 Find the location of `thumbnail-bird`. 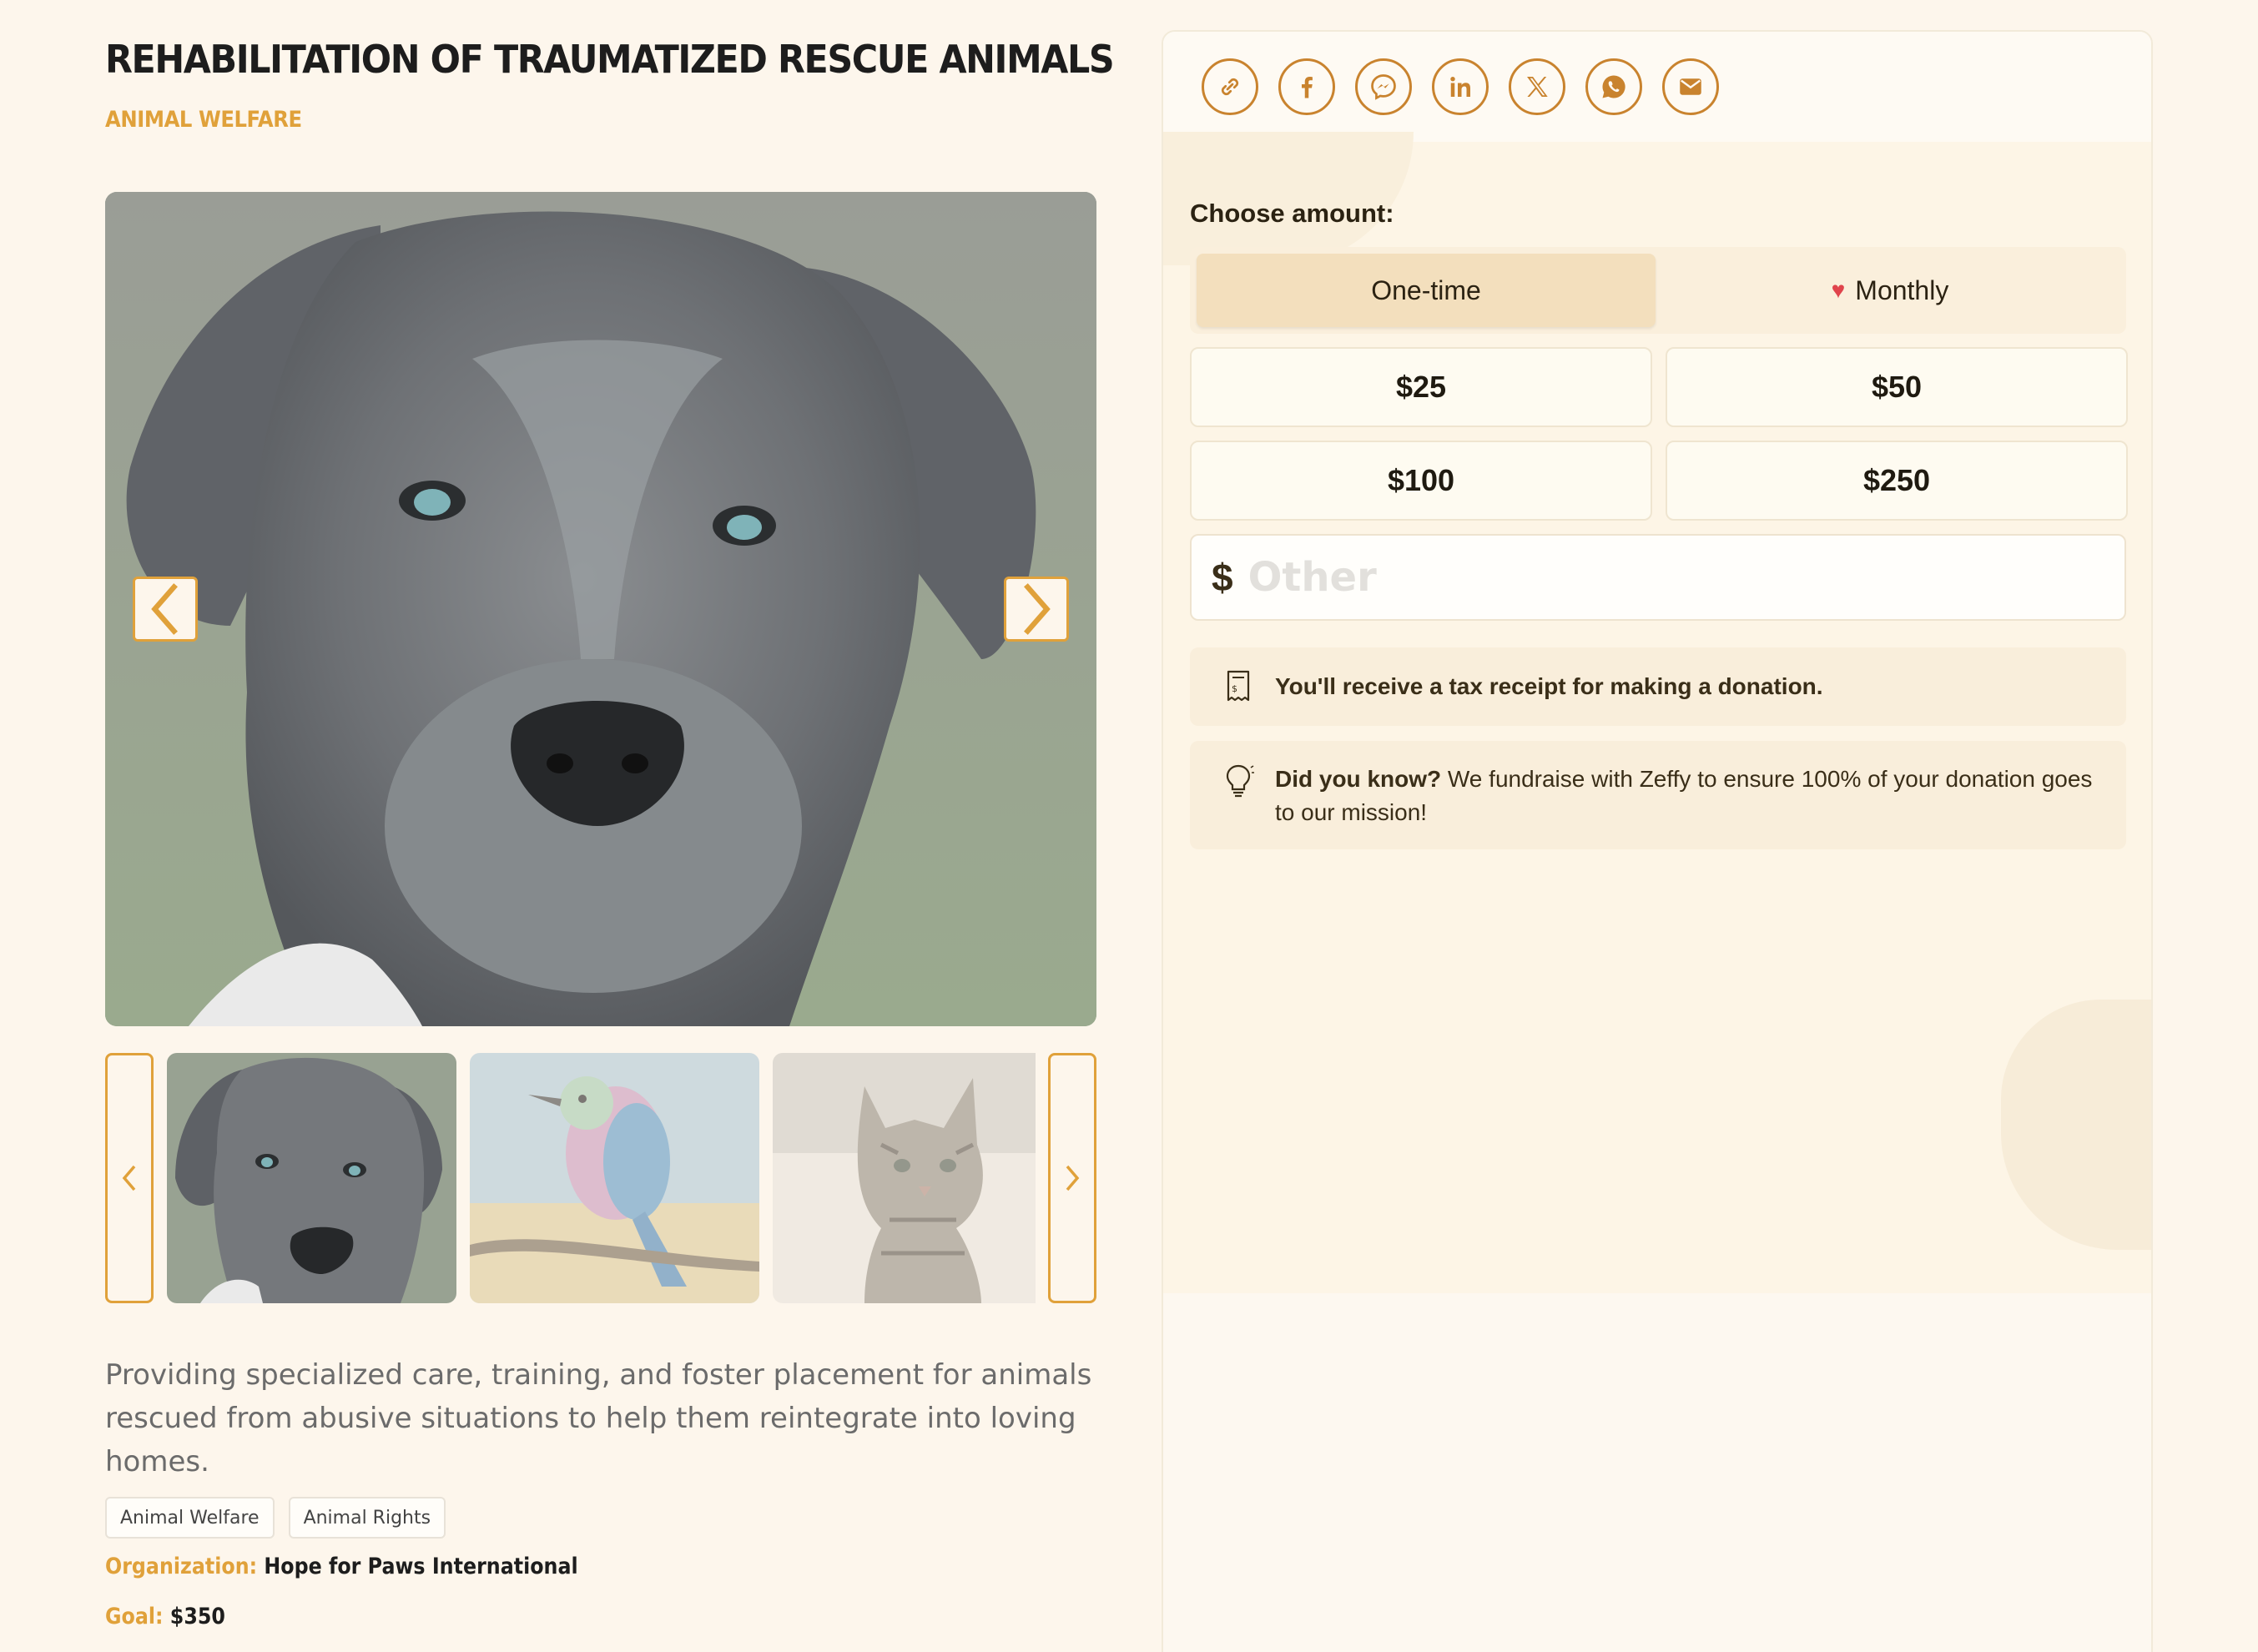

thumbnail-bird is located at coordinates (614, 1178).